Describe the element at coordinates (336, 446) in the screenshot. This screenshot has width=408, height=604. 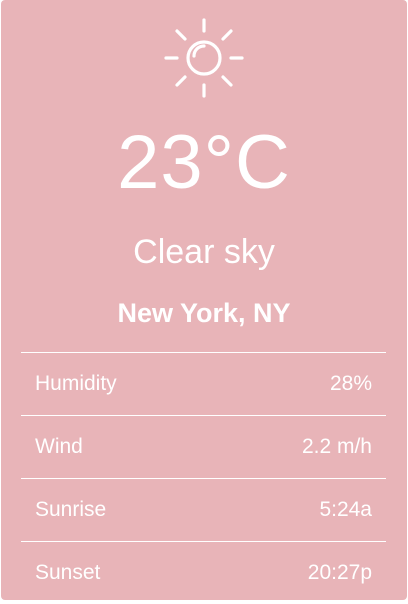
I see `wind-value: 2.2 m/h` at that location.